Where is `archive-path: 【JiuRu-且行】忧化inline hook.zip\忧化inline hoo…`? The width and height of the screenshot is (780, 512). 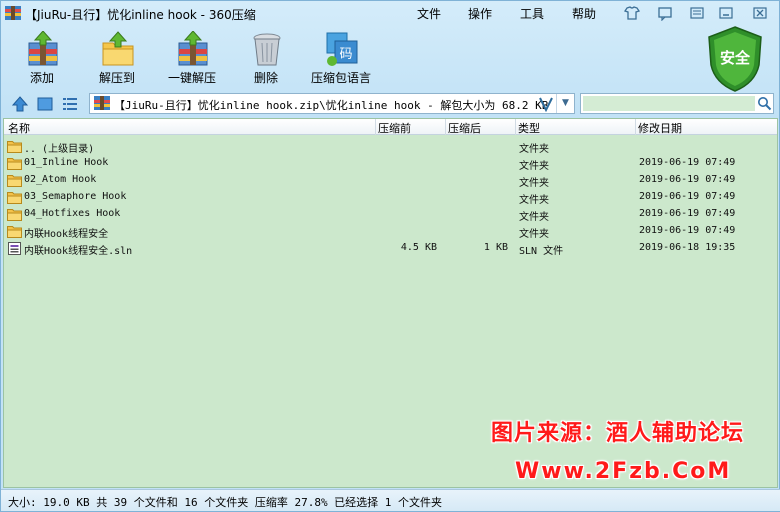 archive-path: 【JiuRu-且行】忧化inline hook.zip\忧化inline hoo… is located at coordinates (331, 105).